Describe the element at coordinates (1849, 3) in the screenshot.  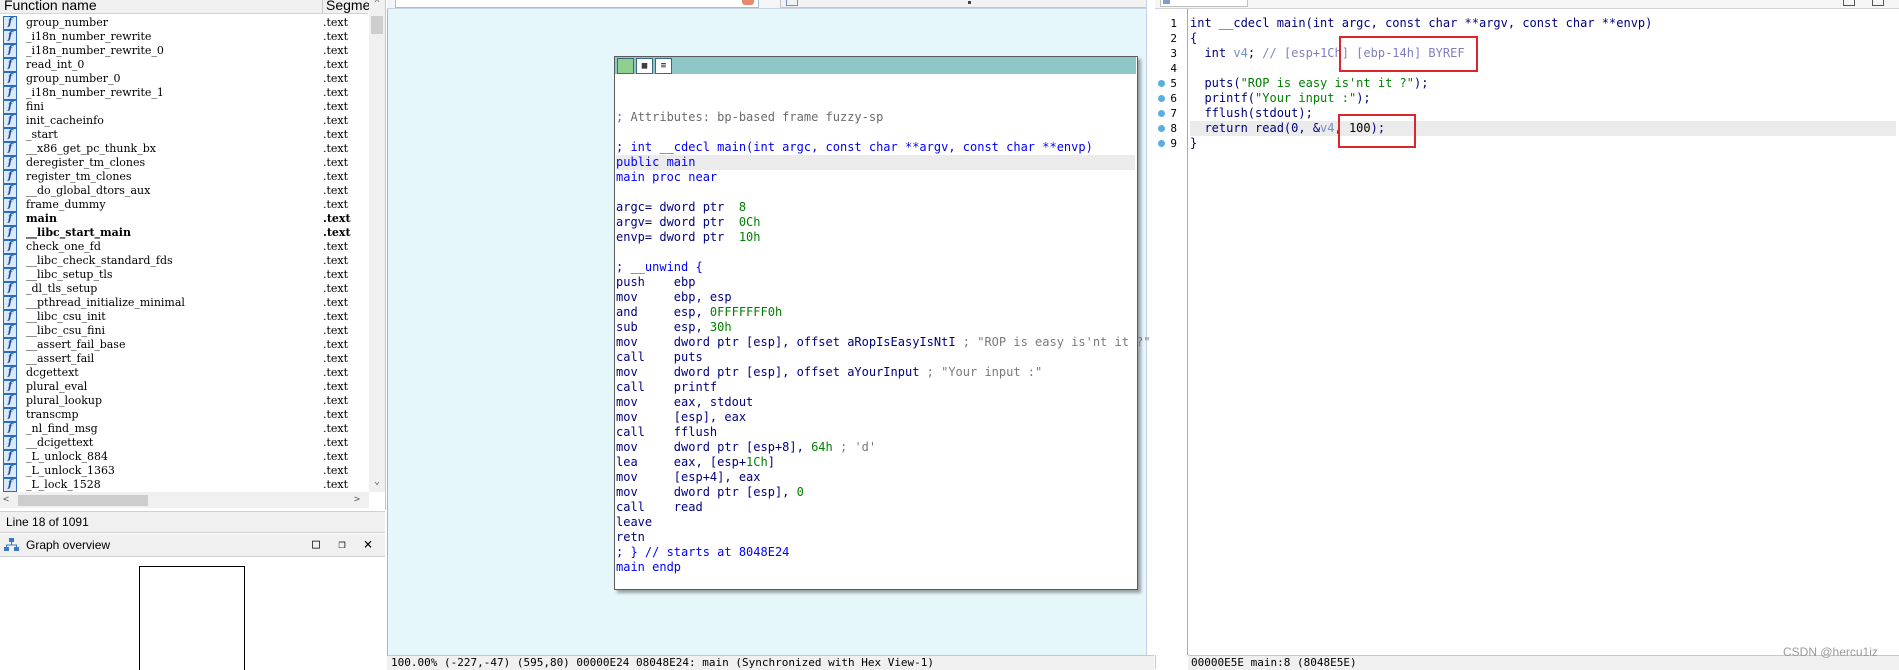
I see `maximize-icon` at that location.